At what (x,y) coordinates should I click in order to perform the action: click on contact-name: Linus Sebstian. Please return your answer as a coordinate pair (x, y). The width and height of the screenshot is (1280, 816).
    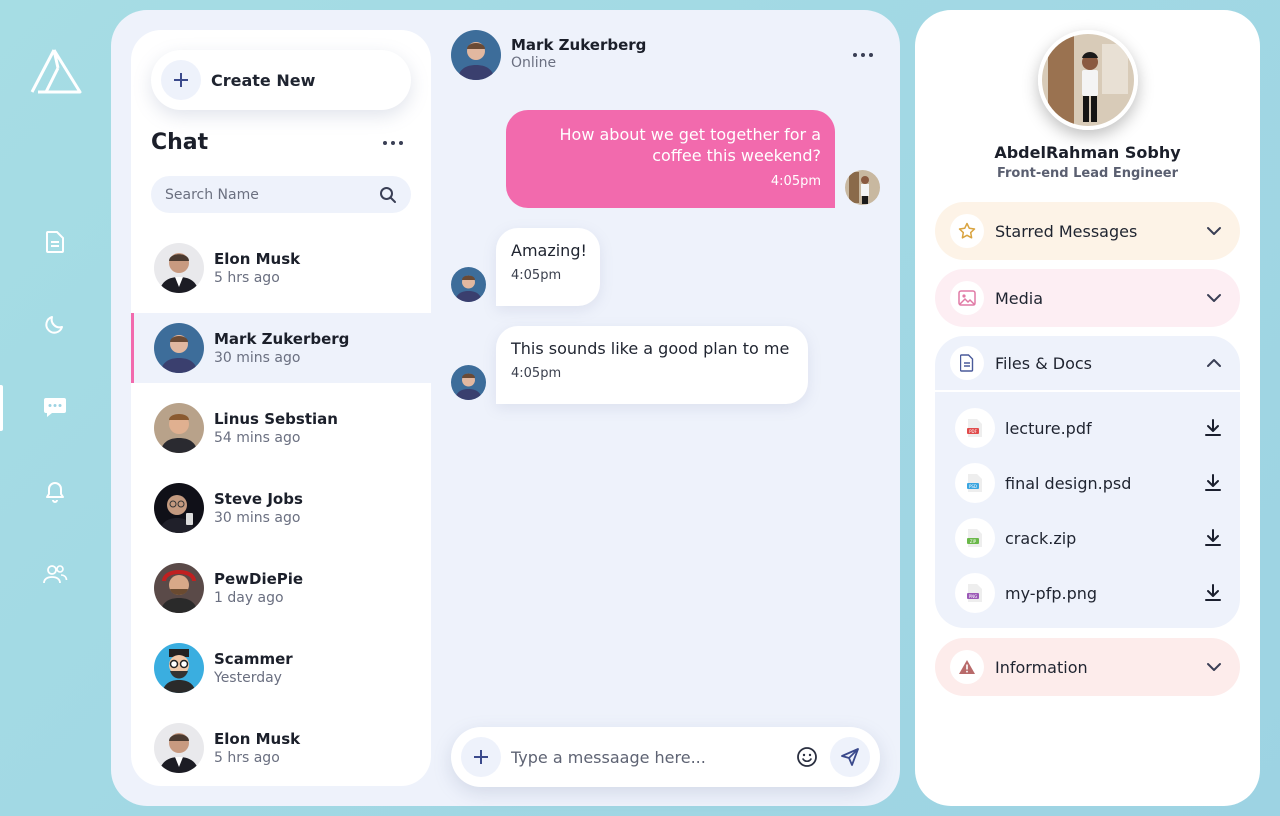
    Looking at the image, I should click on (276, 418).